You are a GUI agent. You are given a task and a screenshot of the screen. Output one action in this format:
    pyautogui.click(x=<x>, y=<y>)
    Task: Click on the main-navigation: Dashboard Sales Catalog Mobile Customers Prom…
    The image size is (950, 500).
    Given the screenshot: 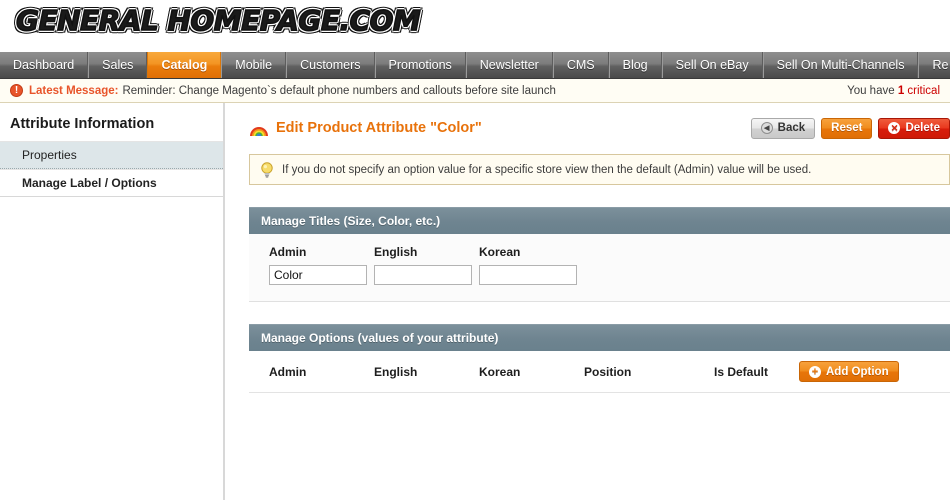 What is the action you would take?
    pyautogui.click(x=475, y=65)
    